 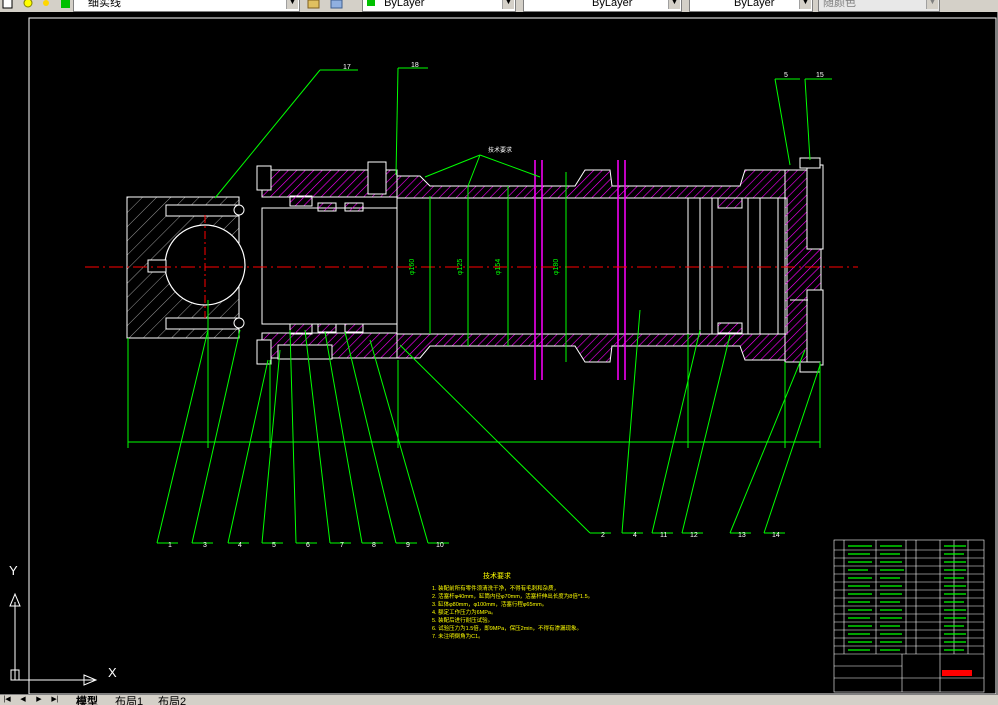 I want to click on color-swatch-icon, so click(x=371, y=3).